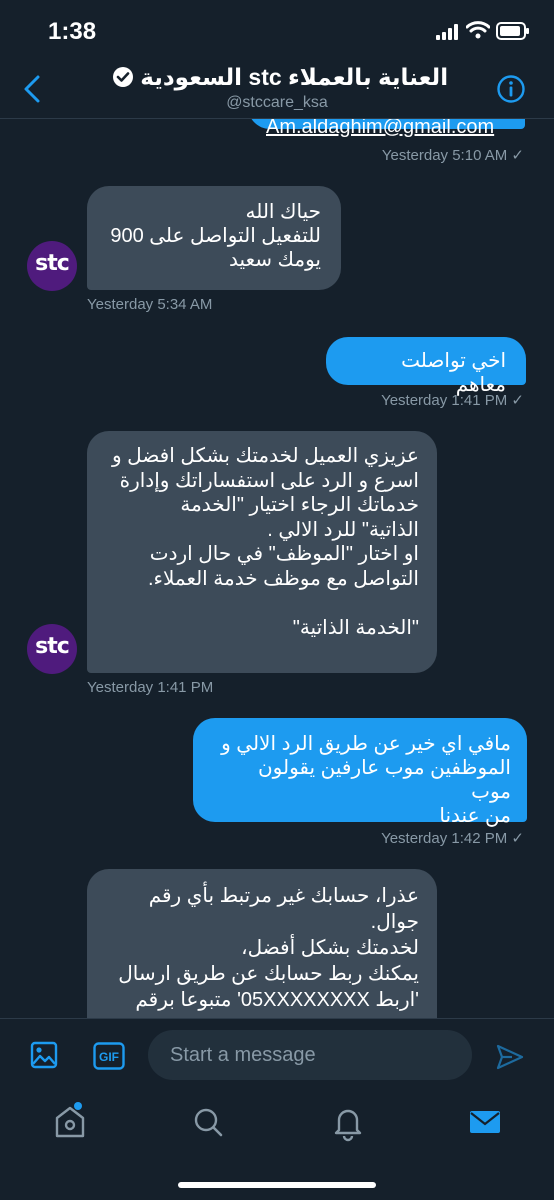 The height and width of the screenshot is (1200, 554). I want to click on notifications-bell-icon, so click(348, 1122).